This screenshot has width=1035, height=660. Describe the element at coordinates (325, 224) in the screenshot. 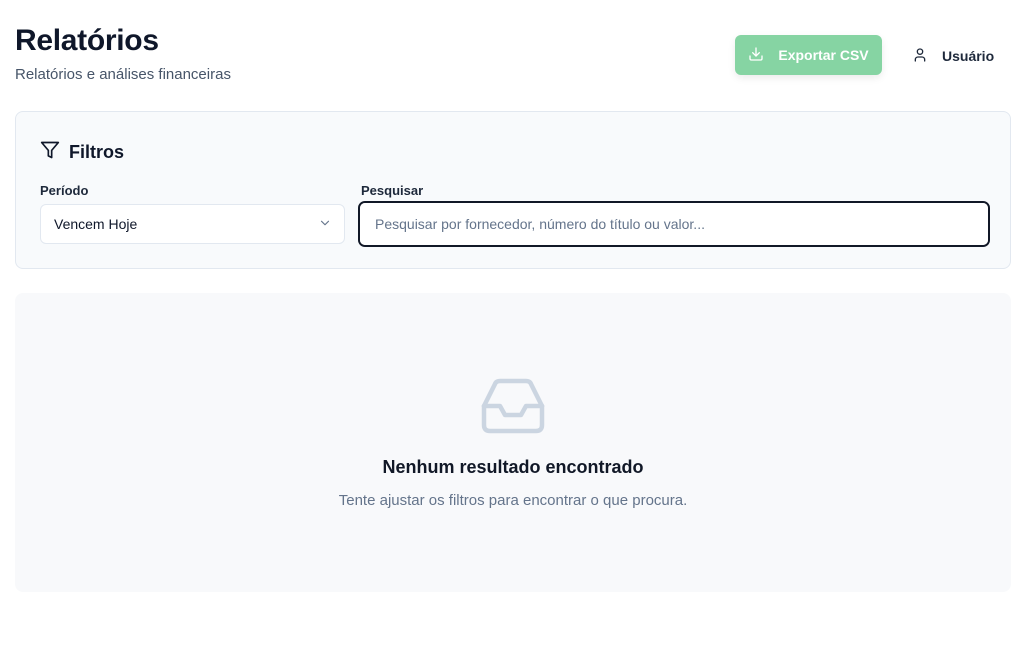

I see `chevron-down-icon` at that location.